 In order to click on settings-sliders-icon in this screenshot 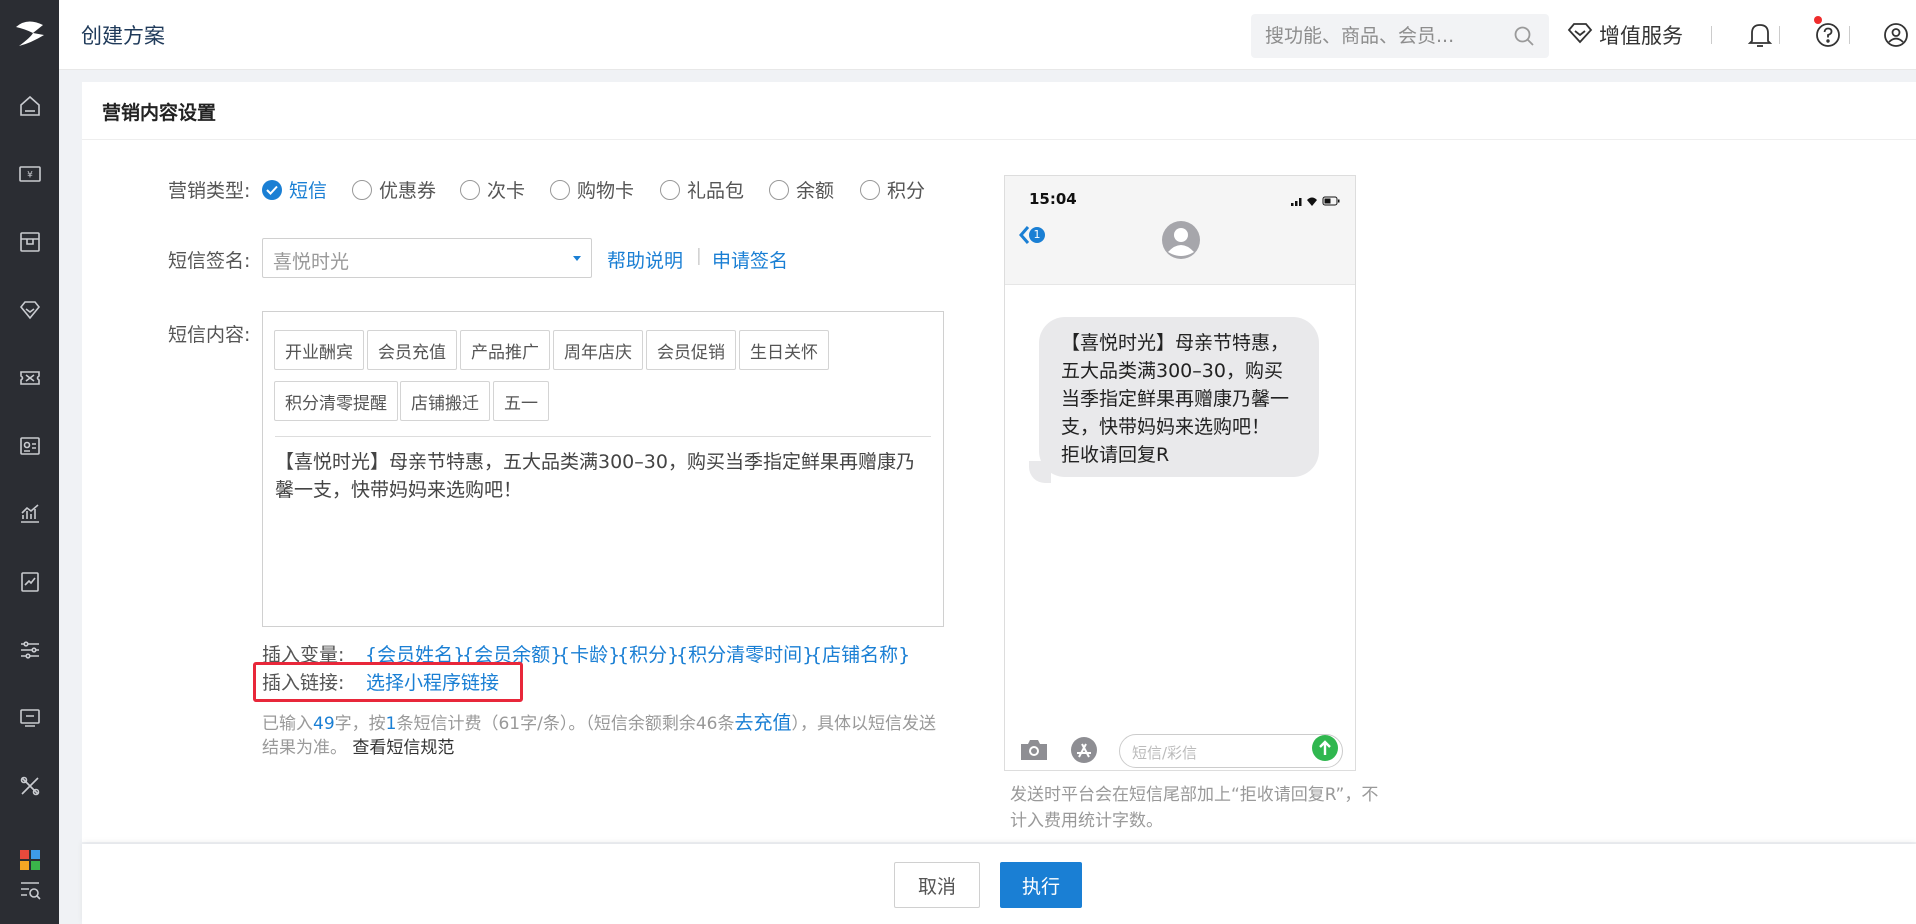, I will do `click(30, 650)`.